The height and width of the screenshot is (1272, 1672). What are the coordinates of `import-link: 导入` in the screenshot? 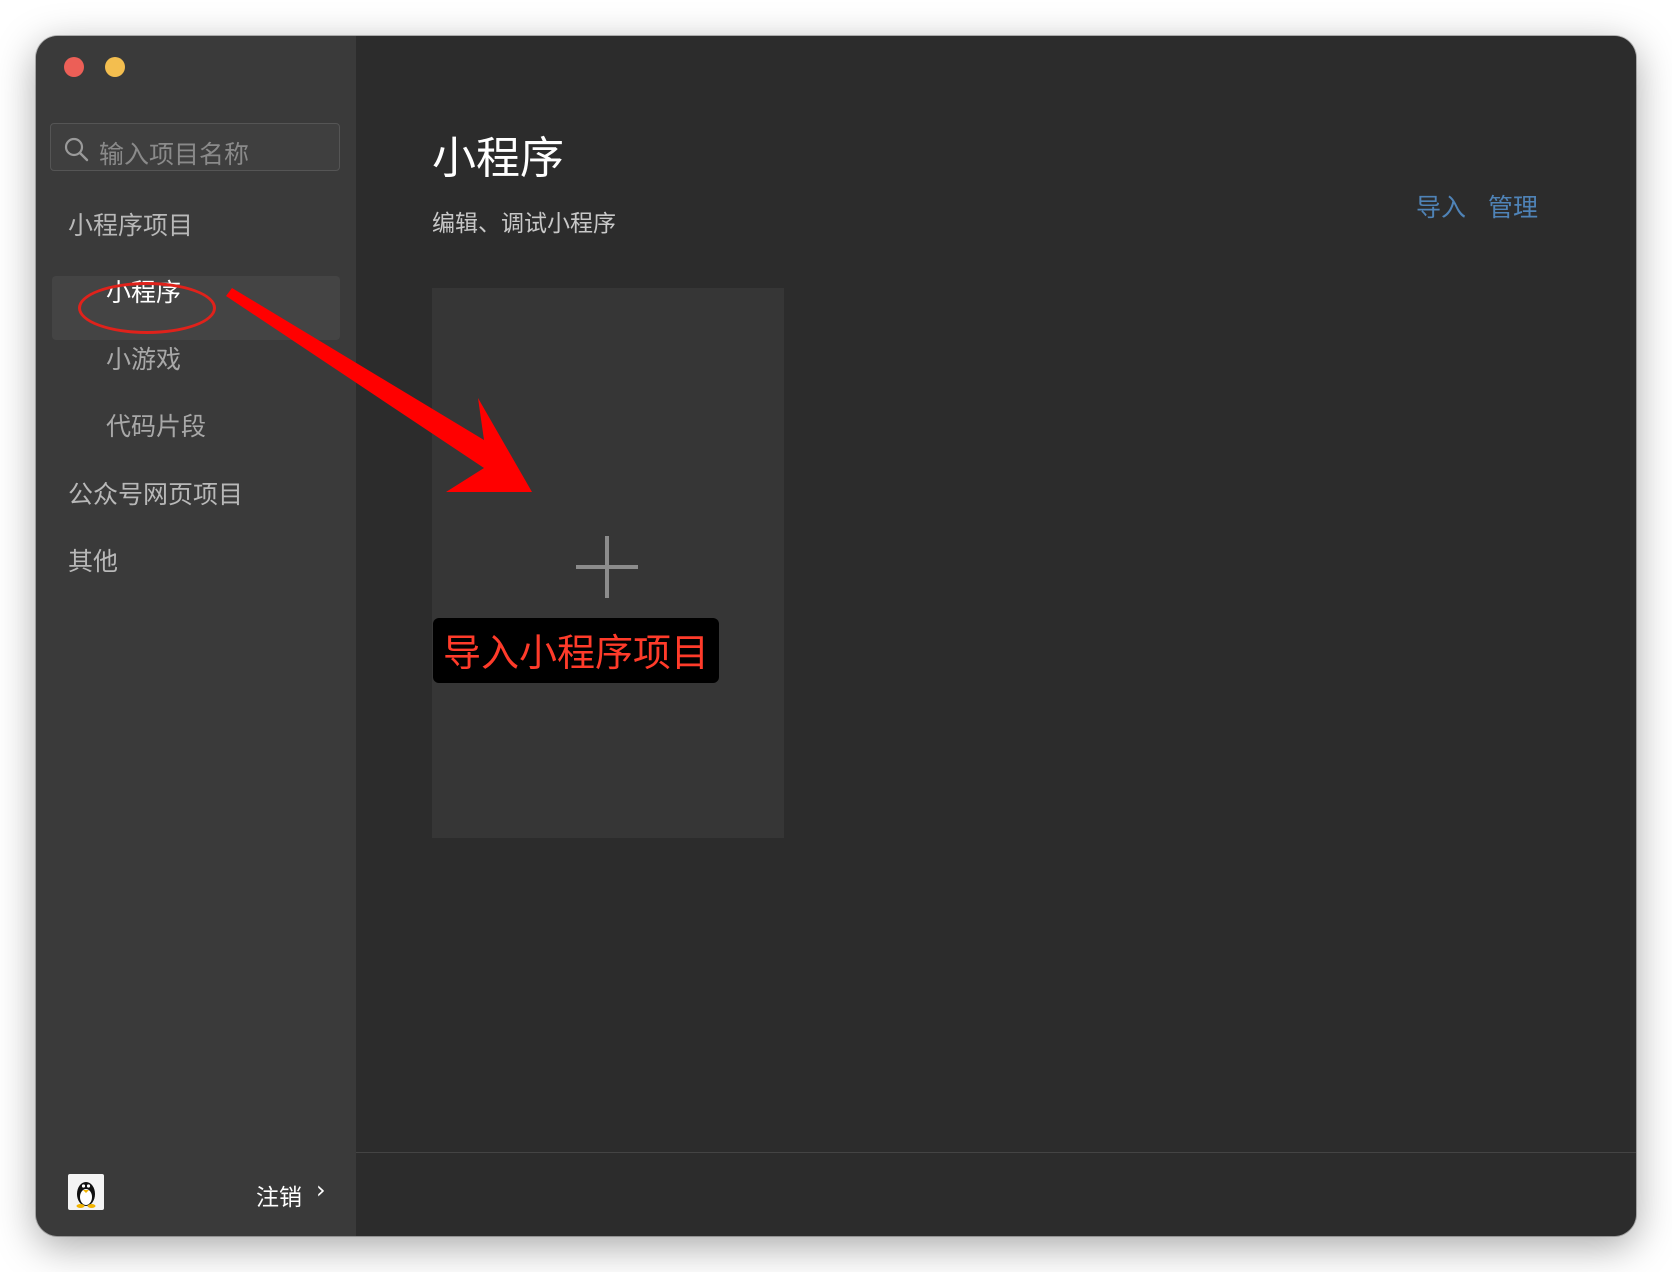 It's located at (1441, 206).